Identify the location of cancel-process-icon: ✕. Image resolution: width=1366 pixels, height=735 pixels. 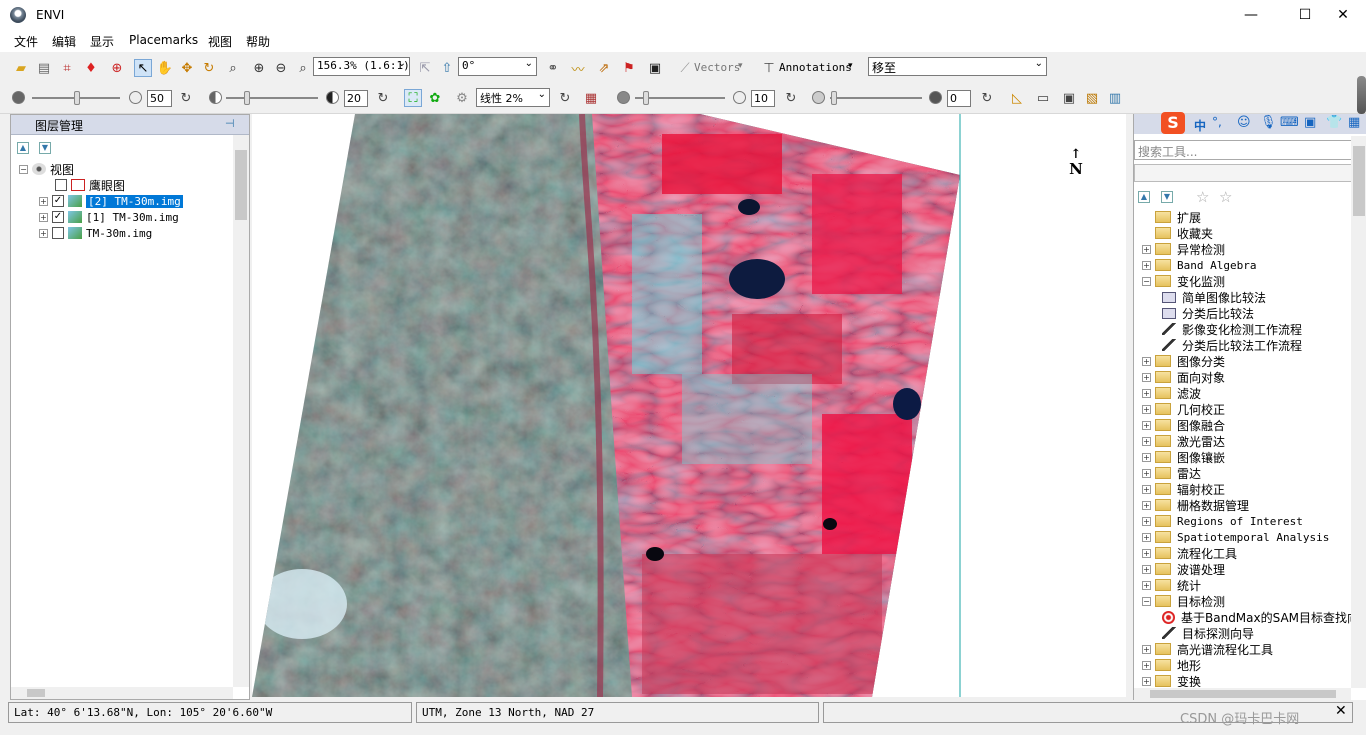
(1341, 711).